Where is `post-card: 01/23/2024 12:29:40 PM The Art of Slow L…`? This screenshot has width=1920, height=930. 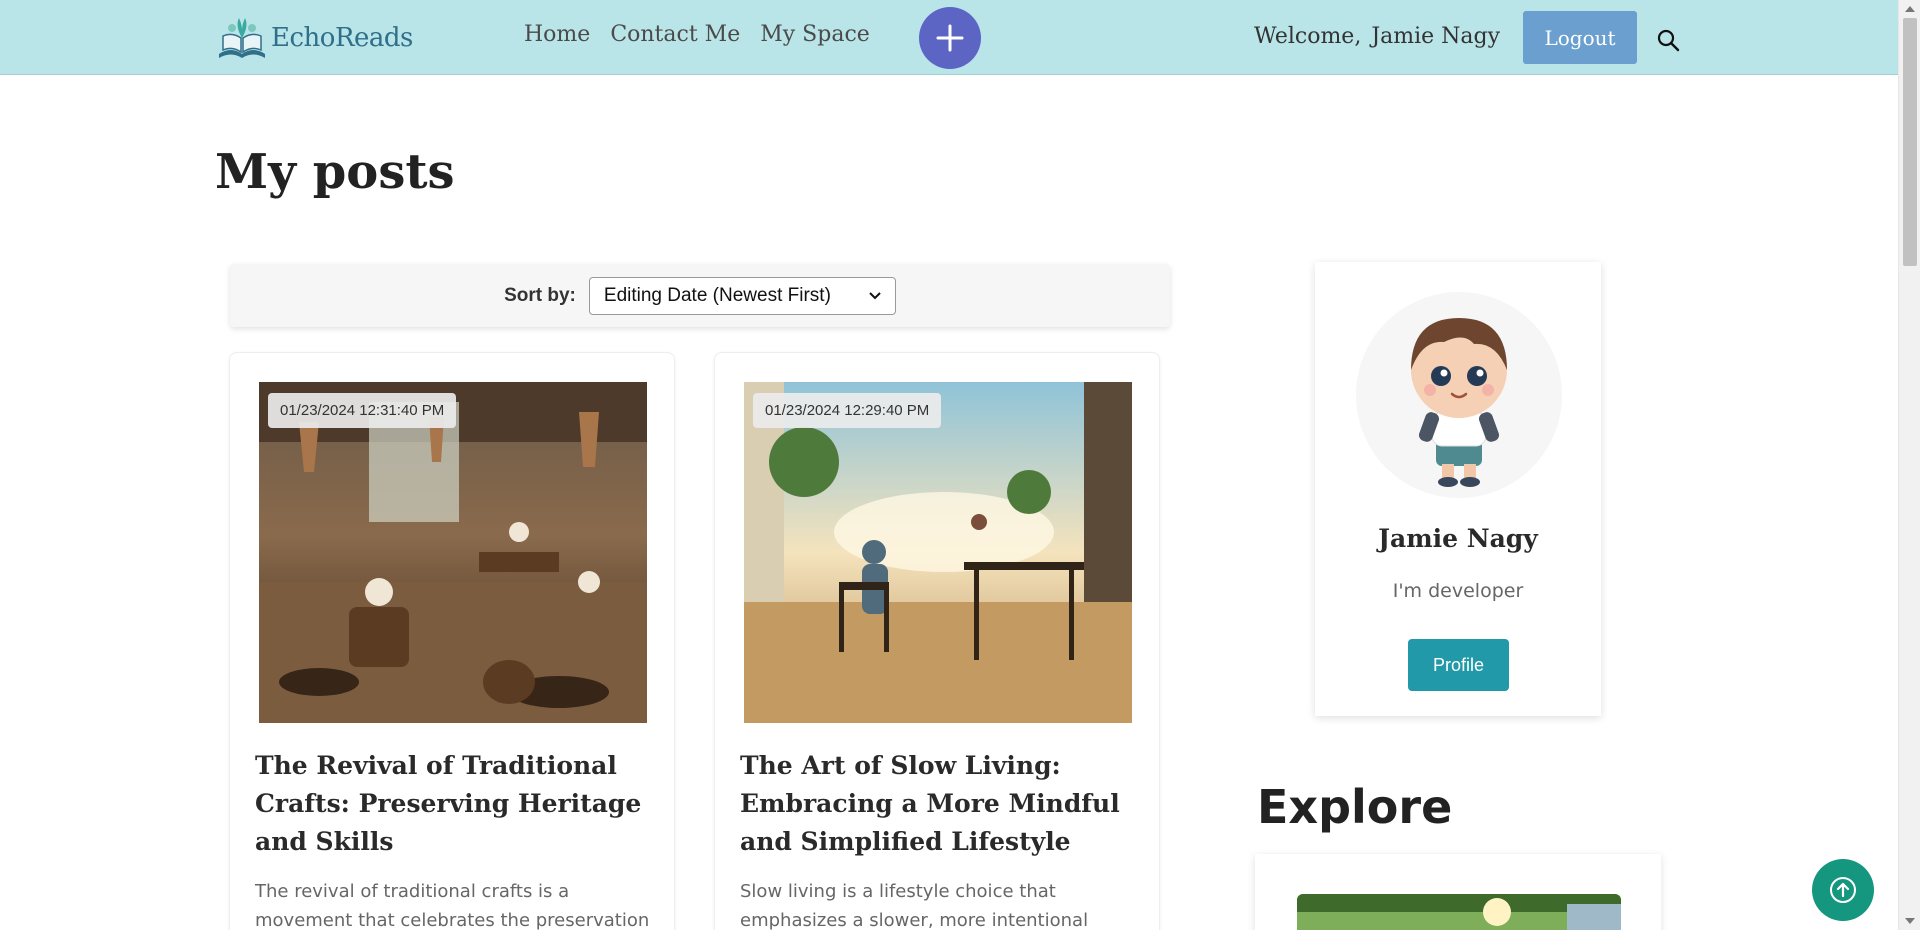 post-card: 01/23/2024 12:29:40 PM The Art of Slow L… is located at coordinates (937, 641).